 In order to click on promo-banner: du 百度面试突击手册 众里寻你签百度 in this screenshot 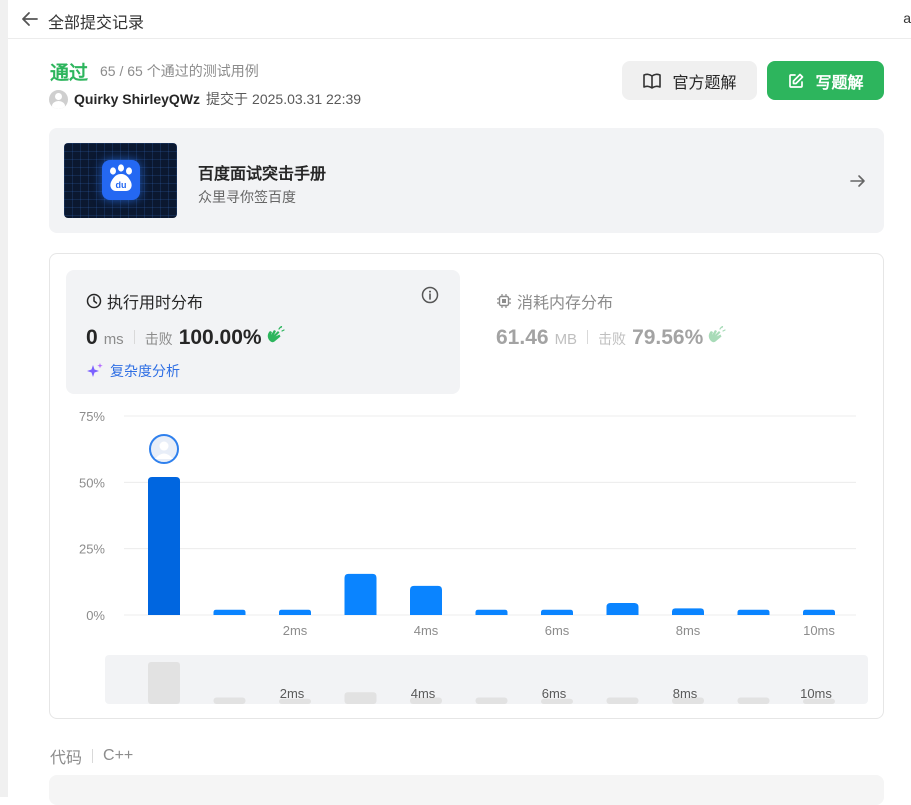, I will do `click(466, 180)`.